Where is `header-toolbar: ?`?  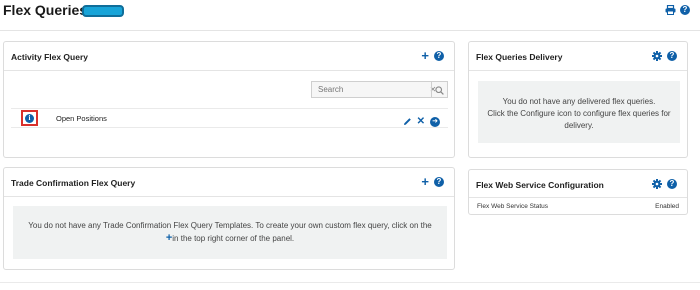 header-toolbar: ? is located at coordinates (677, 10).